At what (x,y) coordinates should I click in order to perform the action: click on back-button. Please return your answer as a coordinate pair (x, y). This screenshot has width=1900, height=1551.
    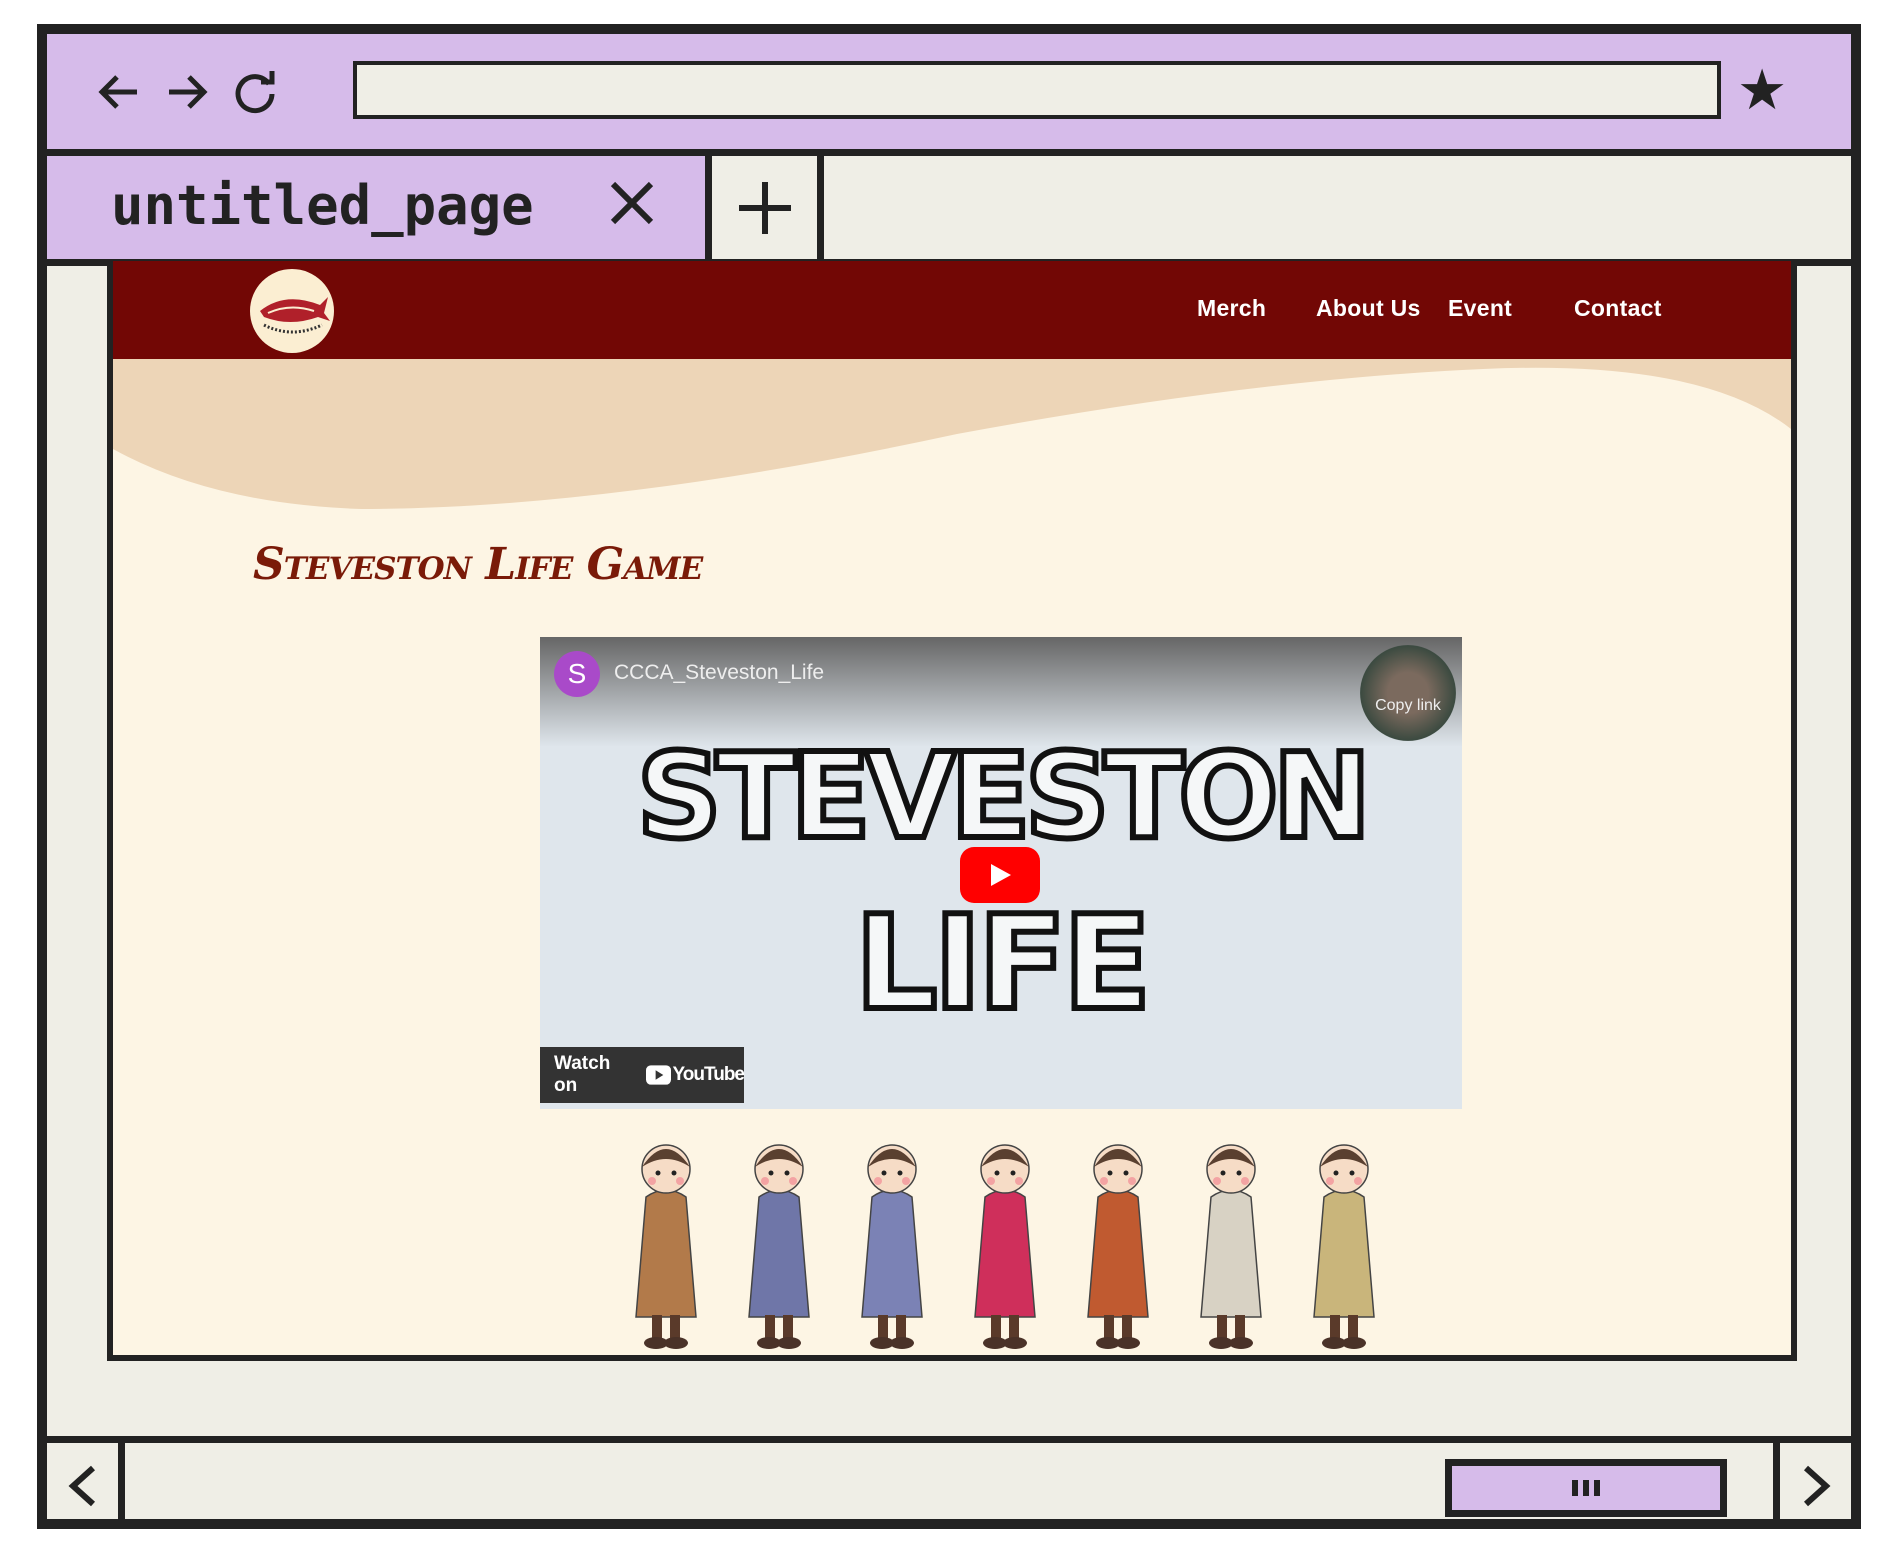
    Looking at the image, I should click on (119, 92).